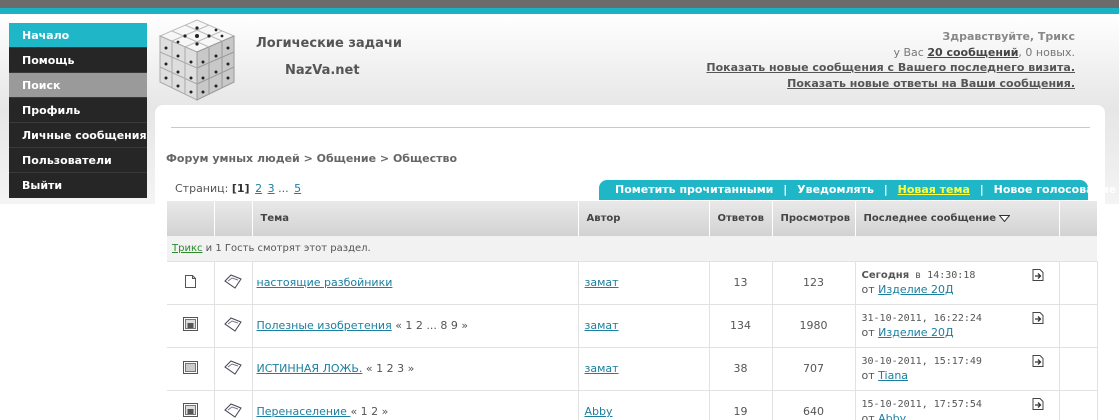  I want to click on last-post-user-link: Abby, so click(892, 416).